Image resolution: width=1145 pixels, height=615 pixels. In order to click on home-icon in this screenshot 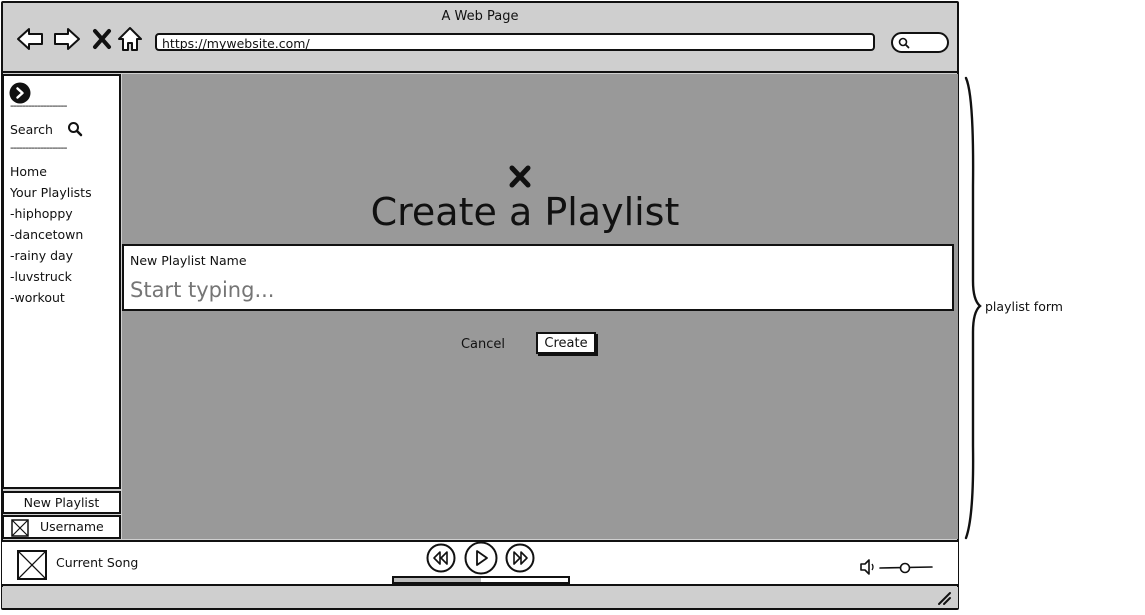, I will do `click(130, 39)`.